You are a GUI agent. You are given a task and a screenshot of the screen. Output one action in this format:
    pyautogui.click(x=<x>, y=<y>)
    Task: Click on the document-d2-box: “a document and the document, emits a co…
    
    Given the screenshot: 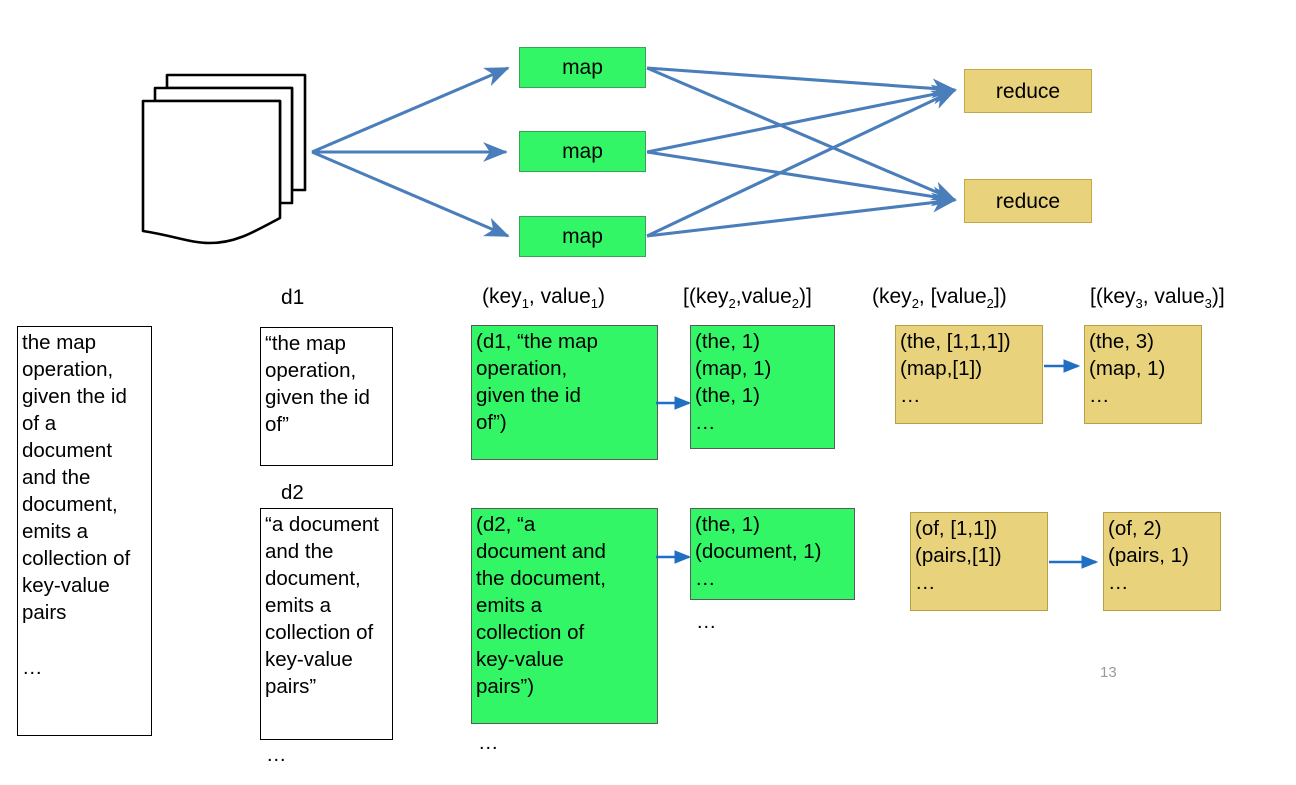 What is the action you would take?
    pyautogui.click(x=326, y=624)
    